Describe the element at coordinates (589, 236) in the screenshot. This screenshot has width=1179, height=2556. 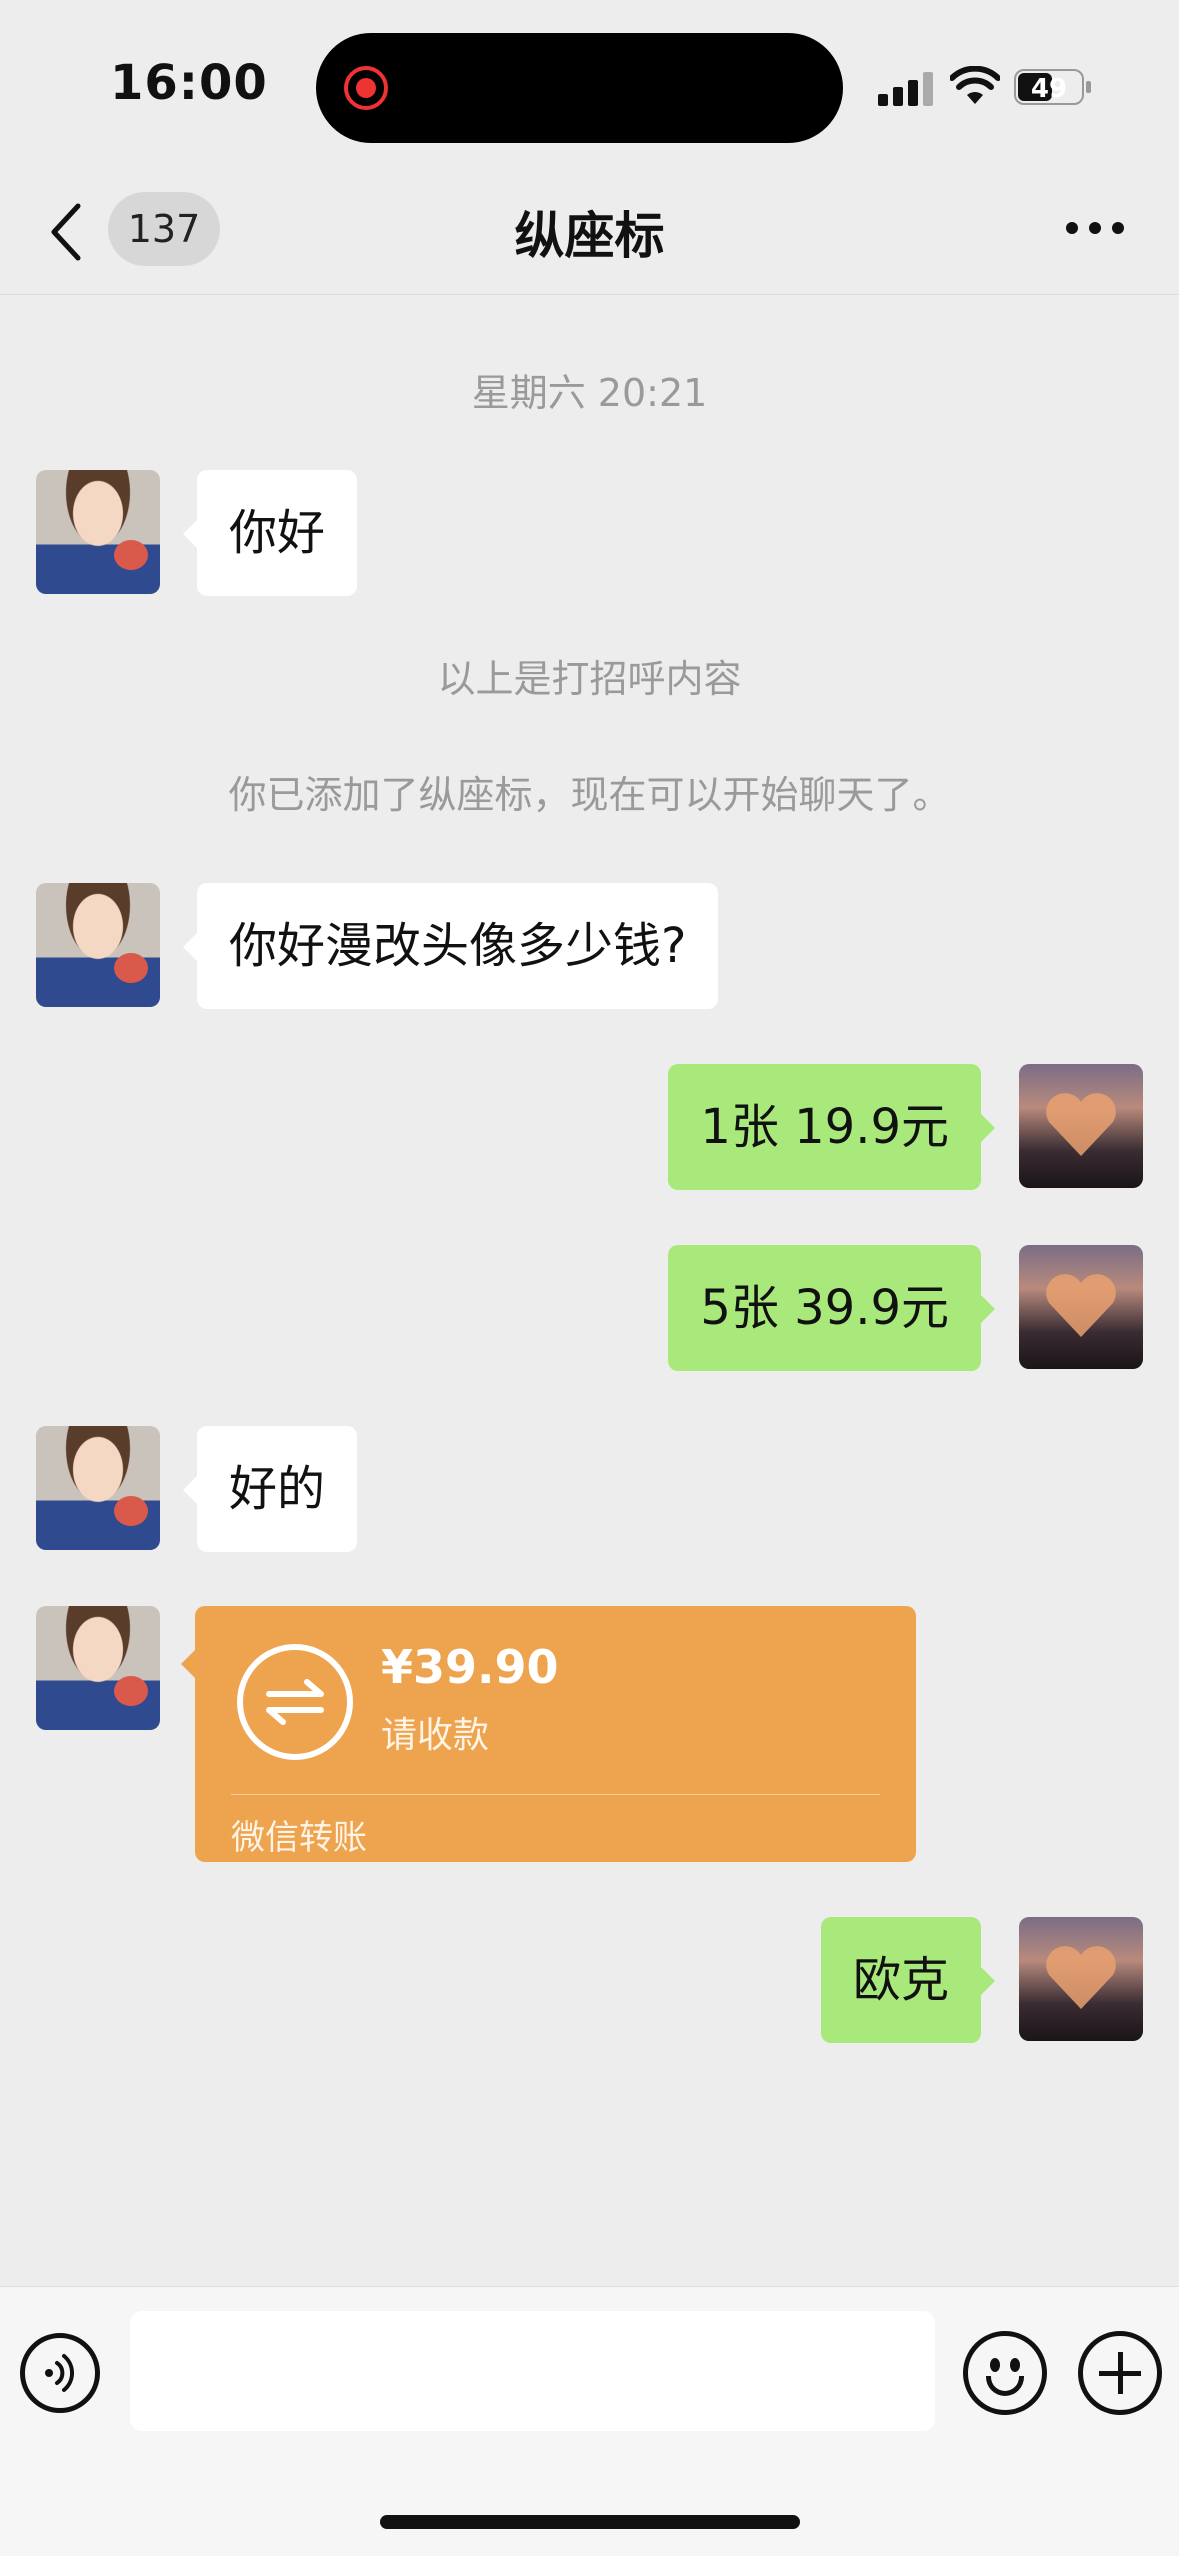
I see `chat-title: 纵座标` at that location.